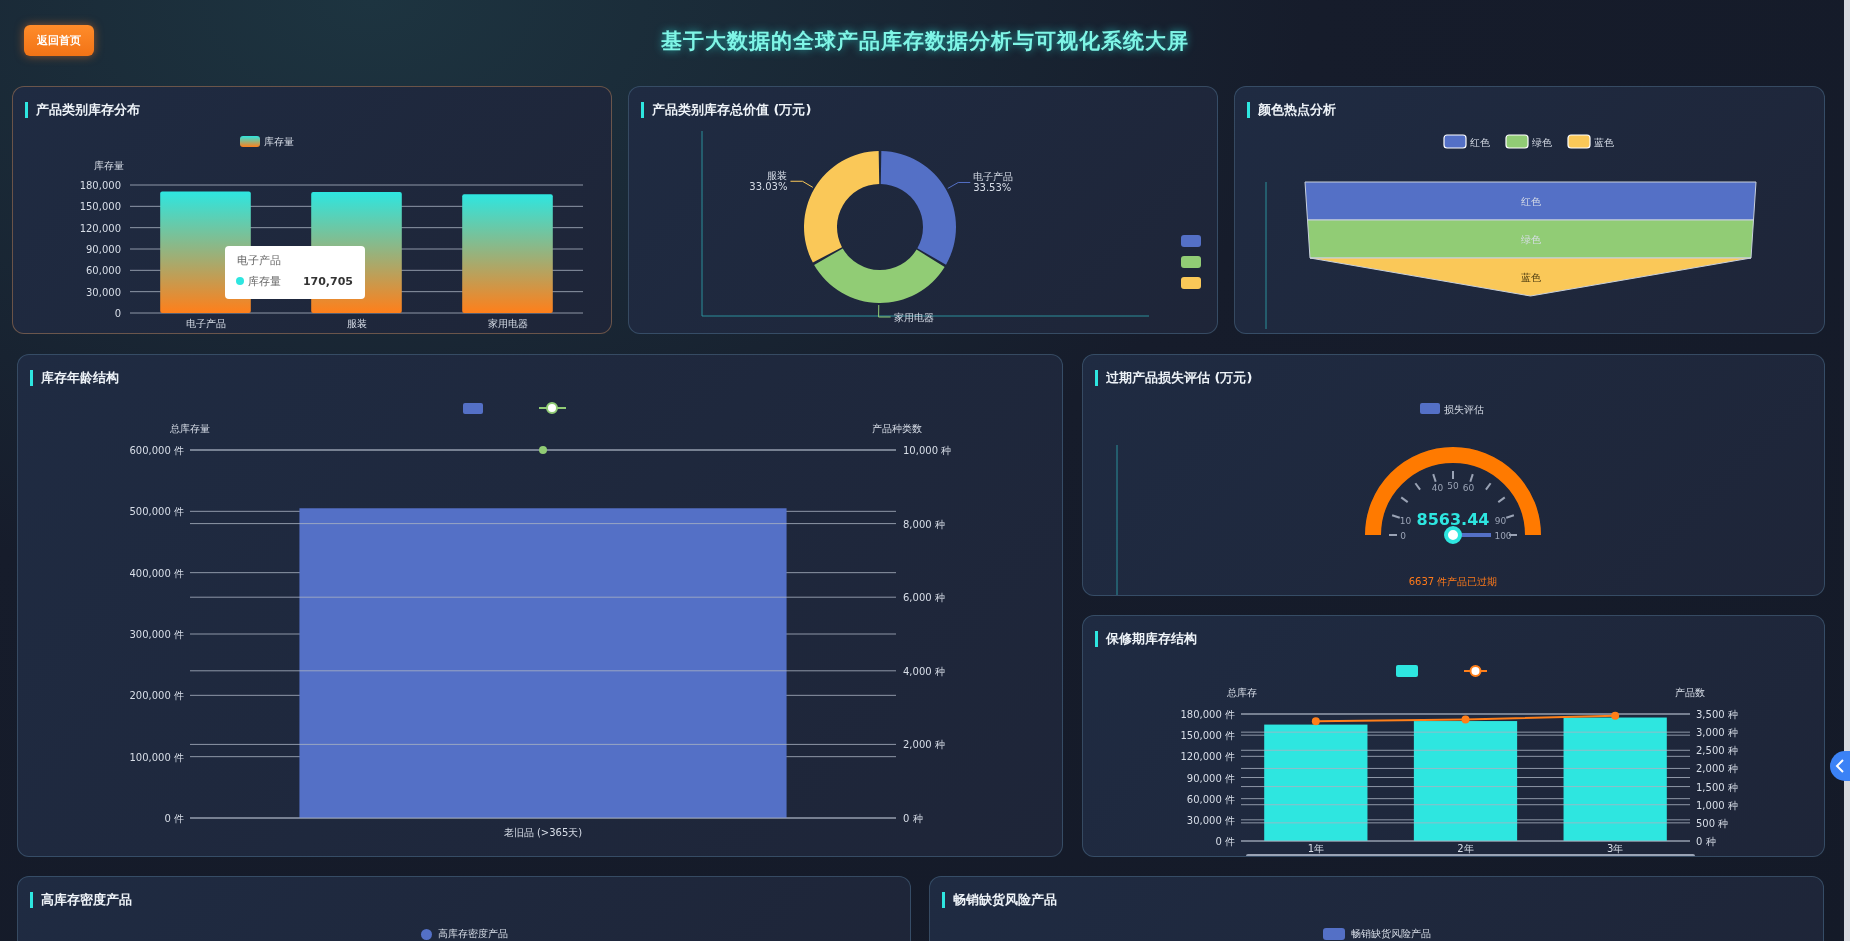 The image size is (1850, 941). I want to click on panel-title: 产品类别库存分布, so click(82, 110).